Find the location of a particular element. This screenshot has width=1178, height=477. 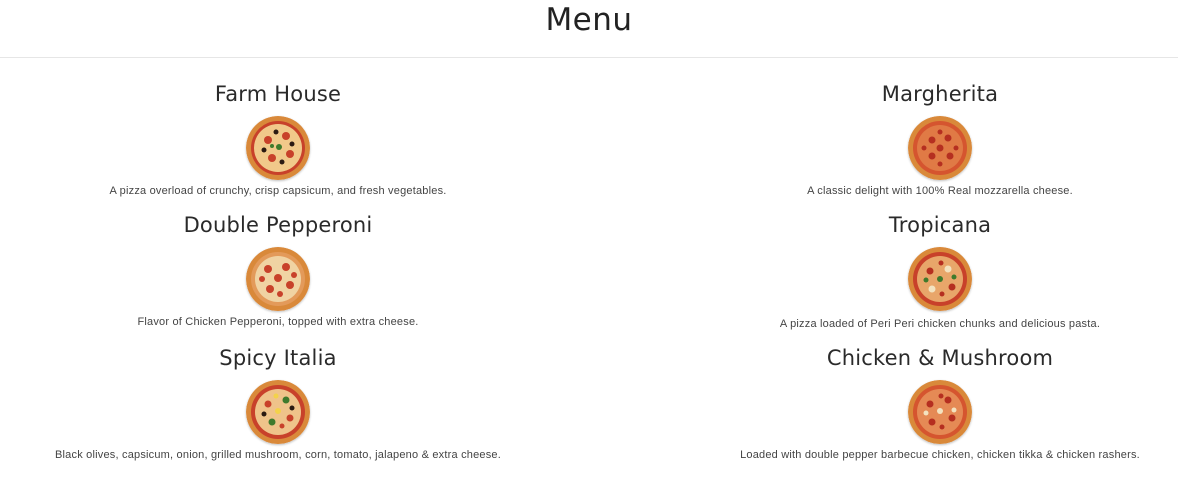

pizza-chicken-mushroom-icon is located at coordinates (940, 412).